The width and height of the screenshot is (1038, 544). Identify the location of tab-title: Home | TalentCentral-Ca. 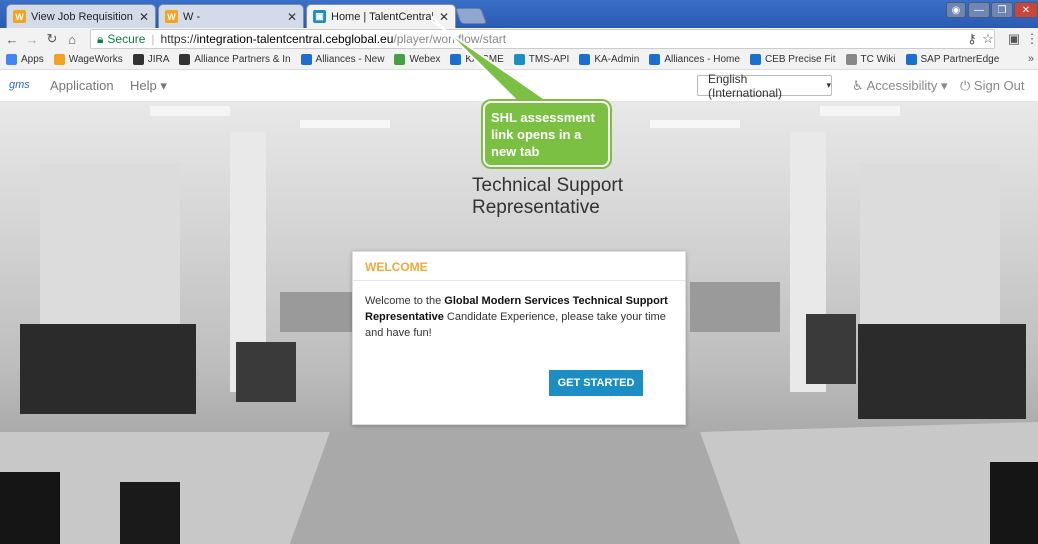
(382, 16).